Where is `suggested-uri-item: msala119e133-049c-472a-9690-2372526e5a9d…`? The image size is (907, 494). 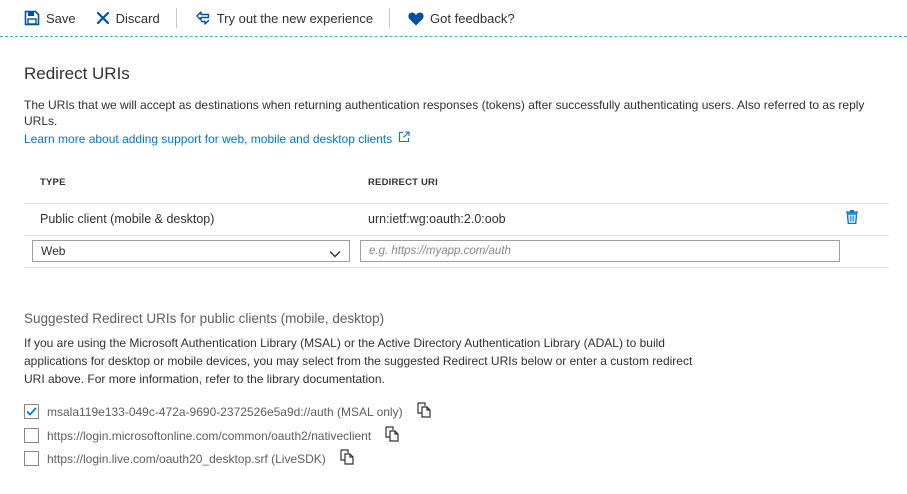
suggested-uri-item: msala119e133-049c-472a-9690-2372526e5a9d… is located at coordinates (227, 411).